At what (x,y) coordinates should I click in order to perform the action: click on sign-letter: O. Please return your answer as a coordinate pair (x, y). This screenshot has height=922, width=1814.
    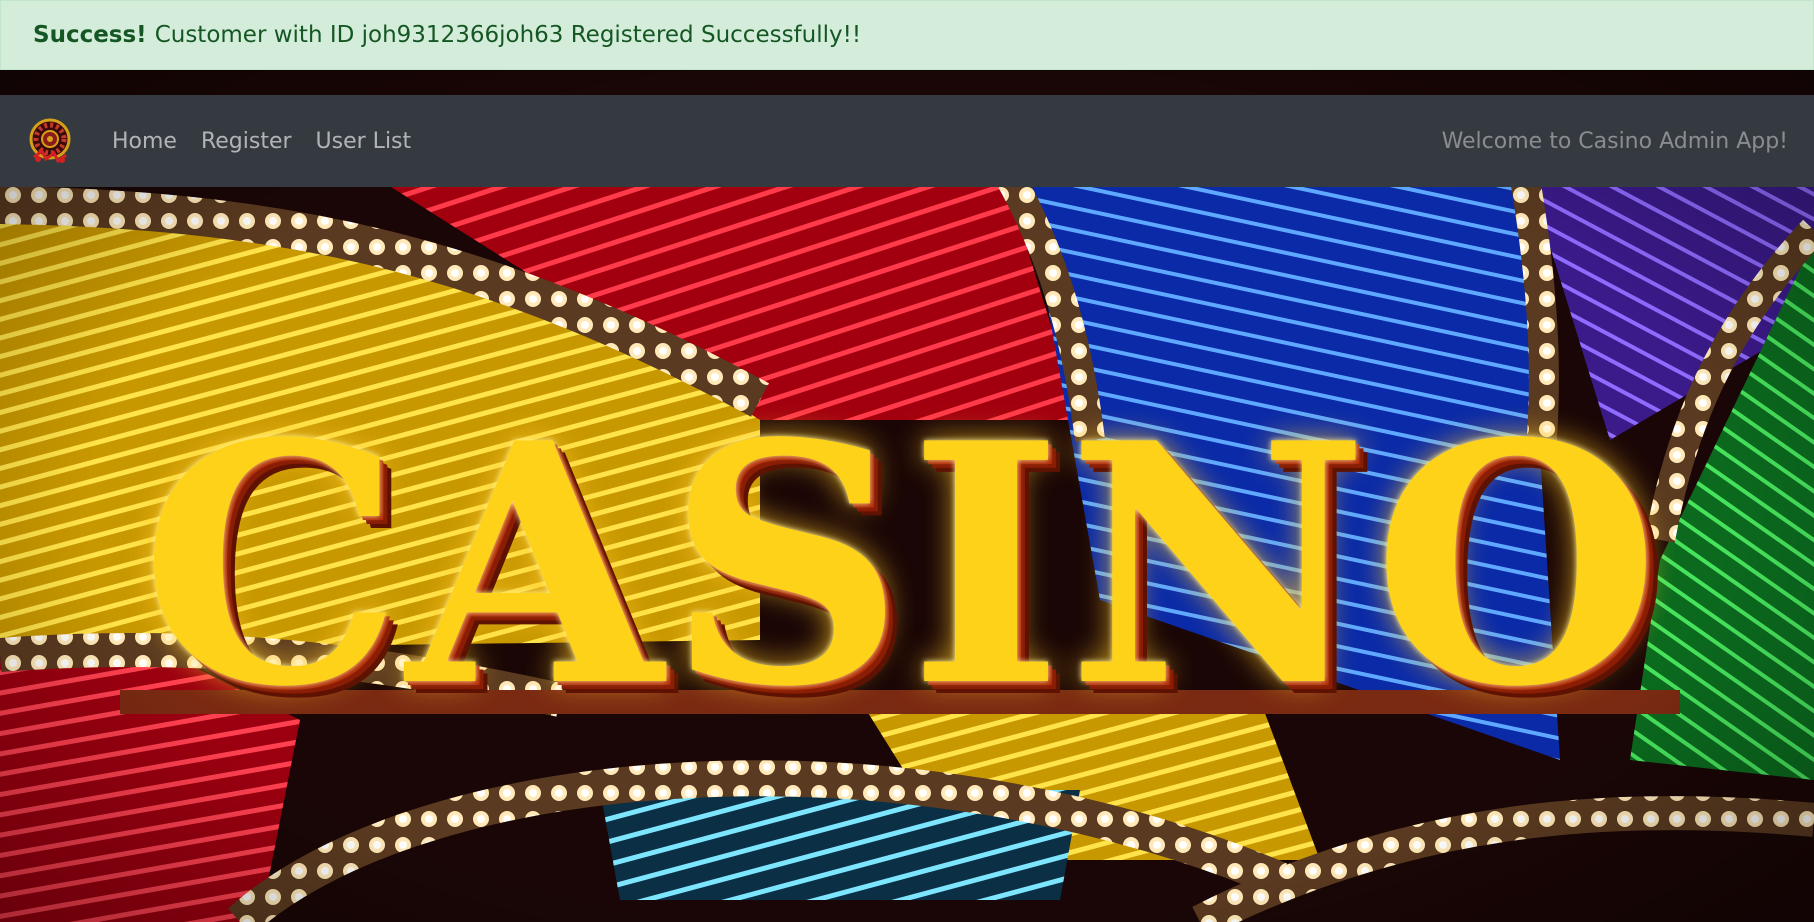
    Looking at the image, I should click on (1516, 565).